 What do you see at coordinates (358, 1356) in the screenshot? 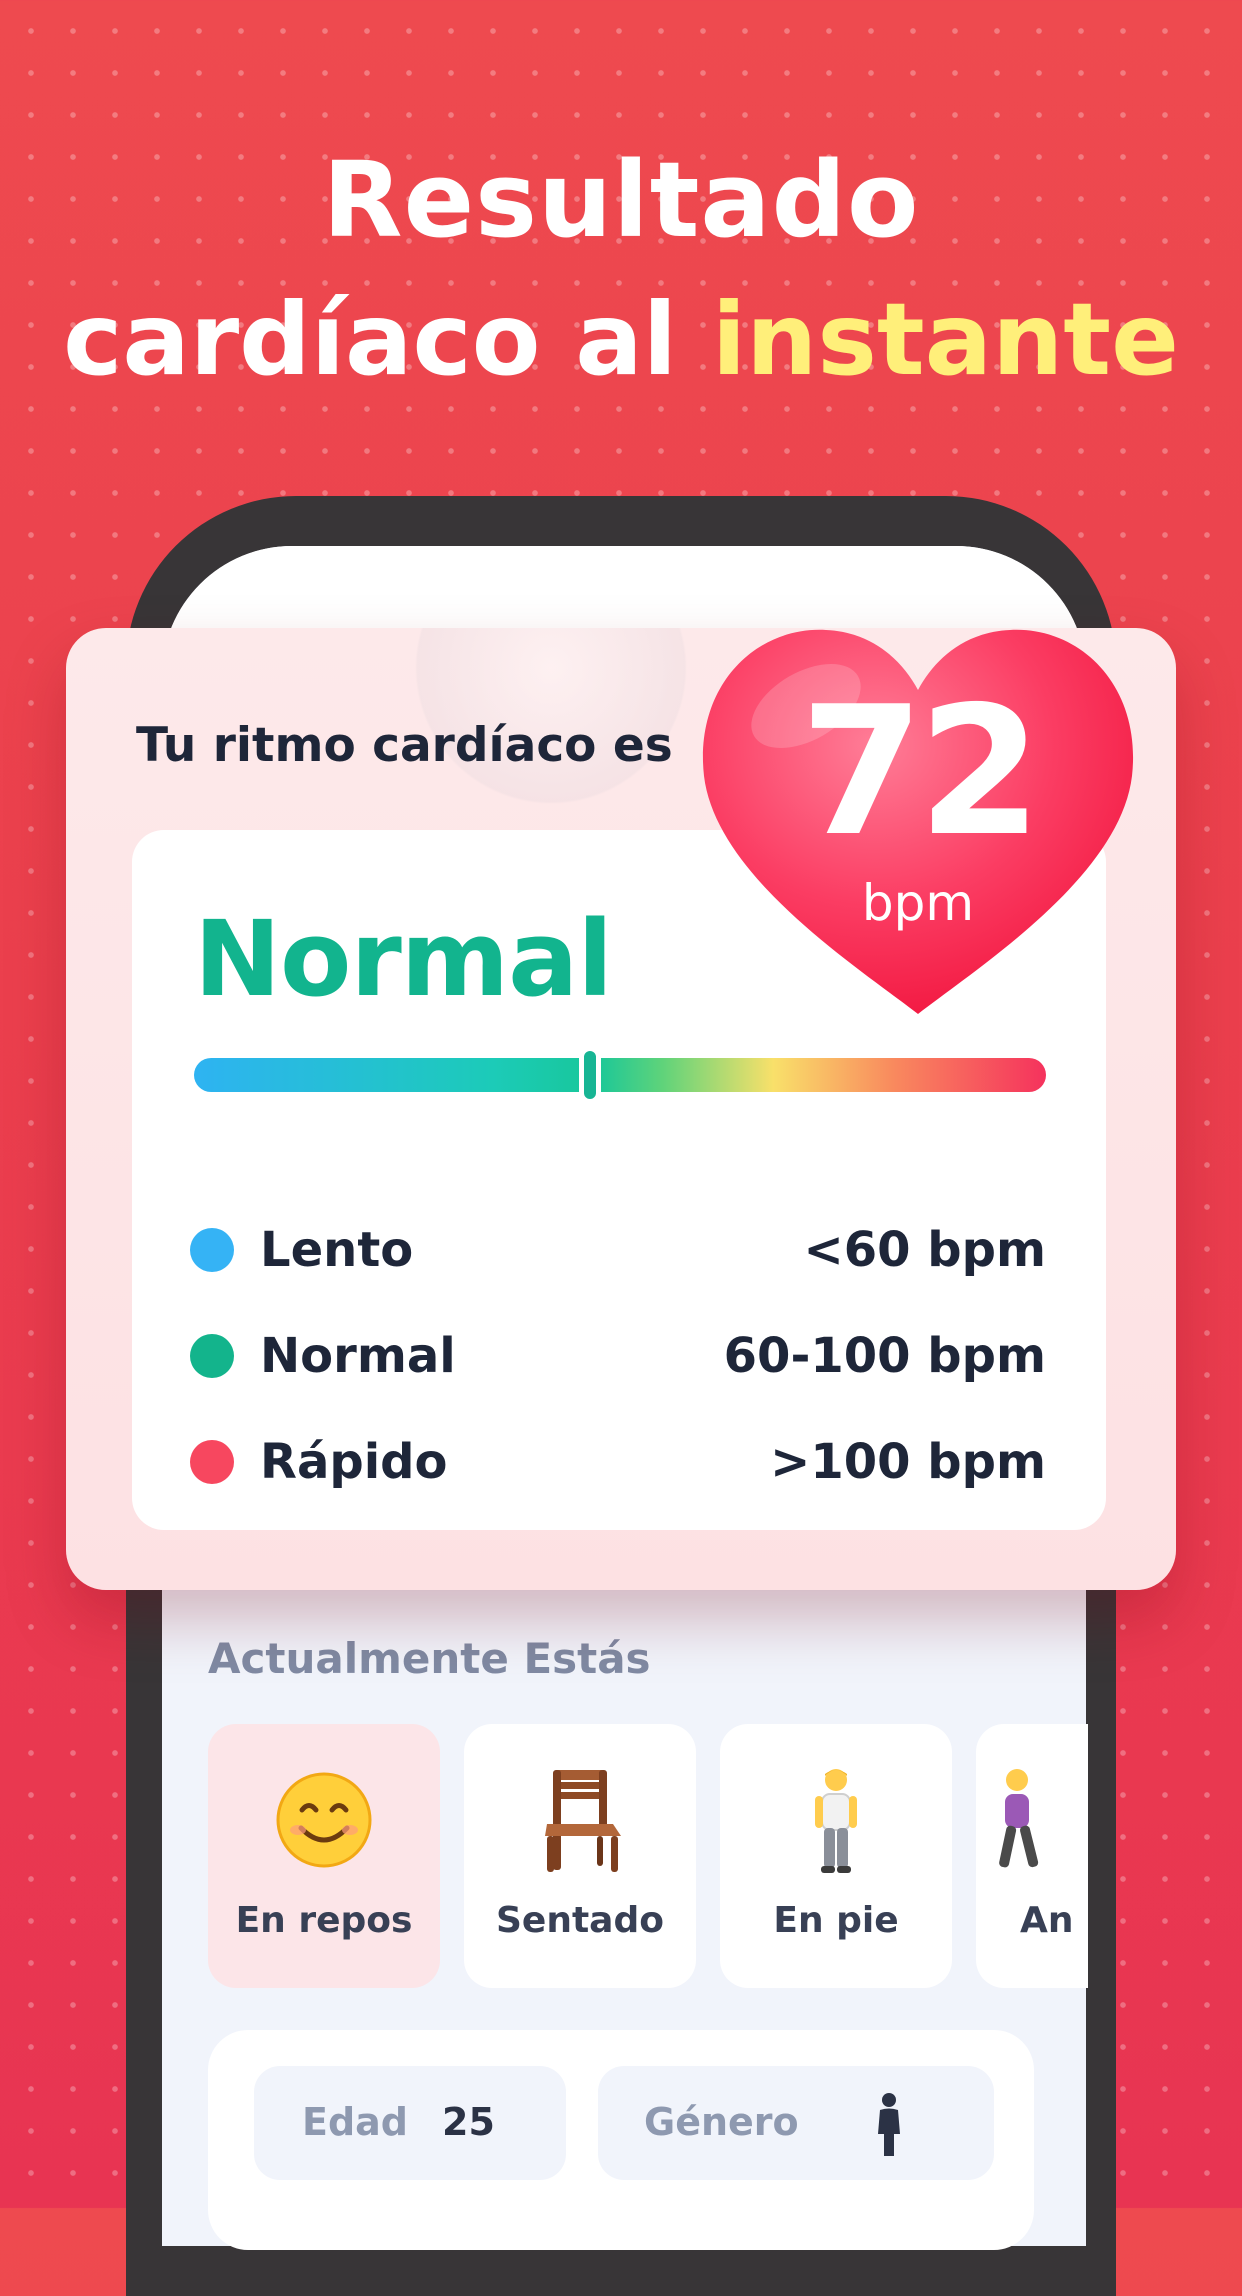
I see `legend-label: Normal` at bounding box center [358, 1356].